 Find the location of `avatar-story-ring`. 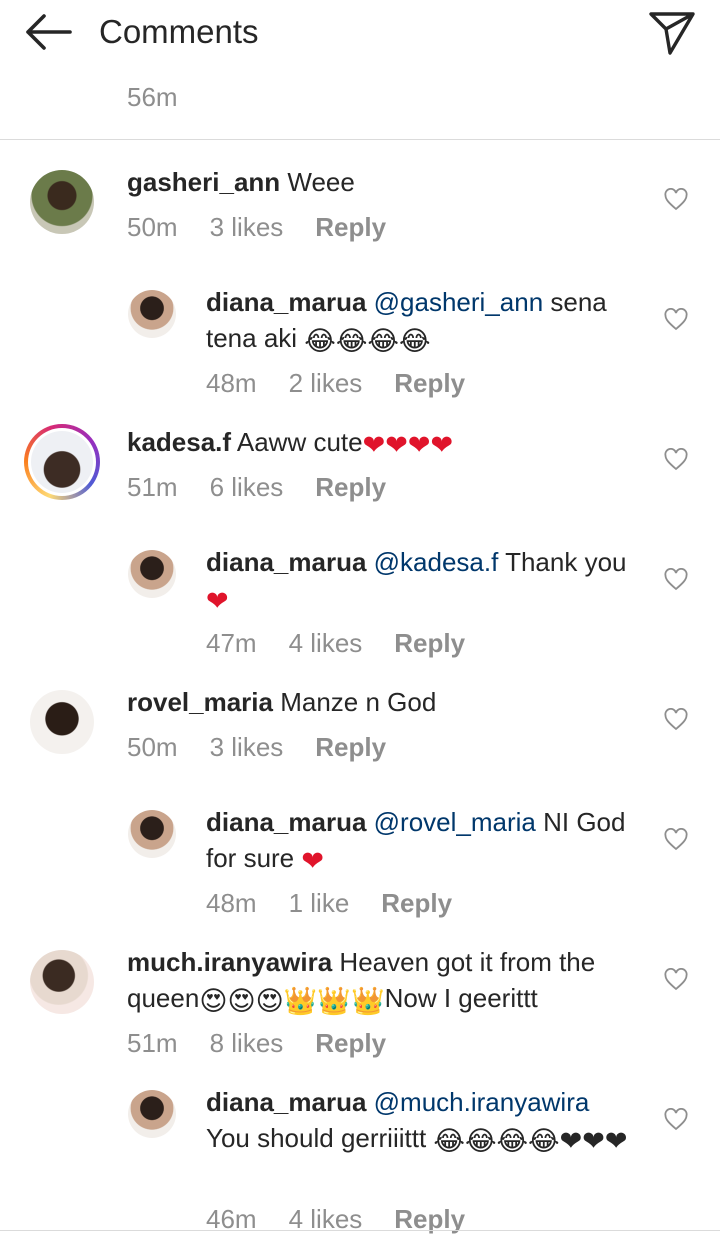

avatar-story-ring is located at coordinates (62, 462).